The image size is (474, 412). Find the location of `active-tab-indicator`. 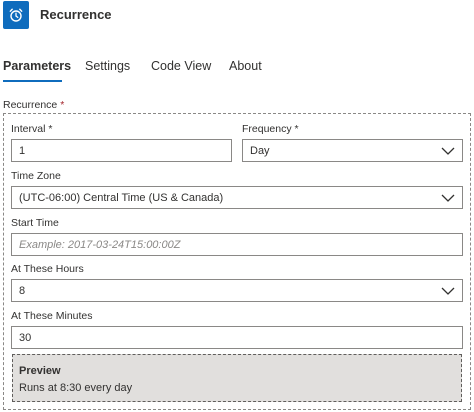

active-tab-indicator is located at coordinates (32, 81).